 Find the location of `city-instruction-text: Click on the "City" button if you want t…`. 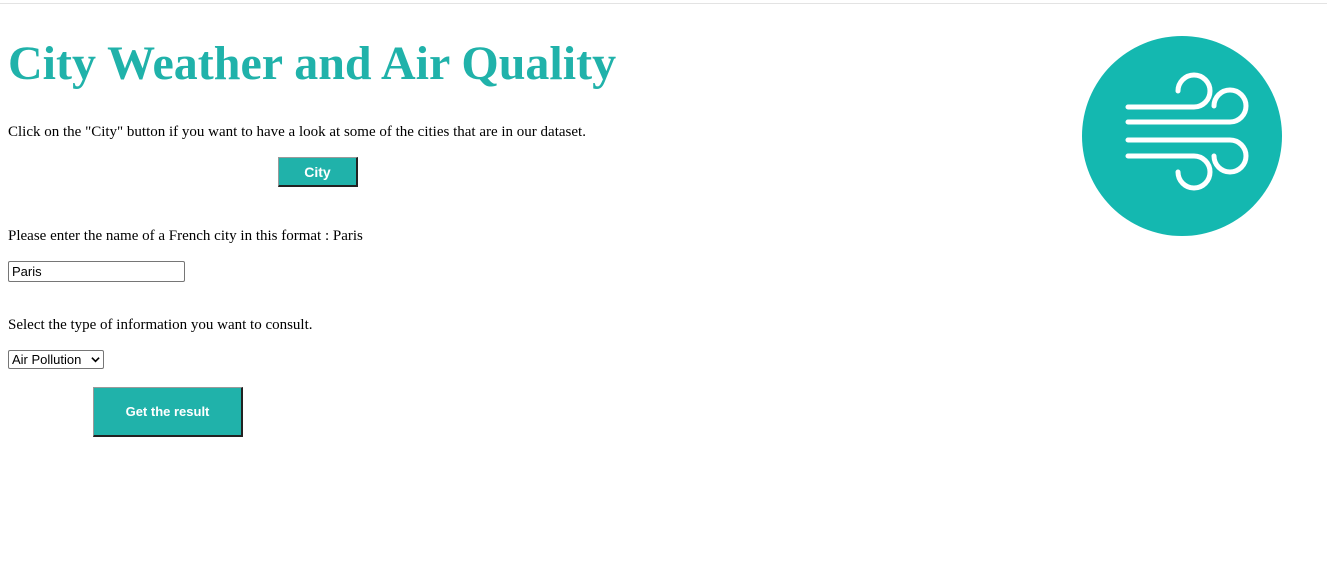

city-instruction-text: Click on the "City" button if you want t… is located at coordinates (297, 132).